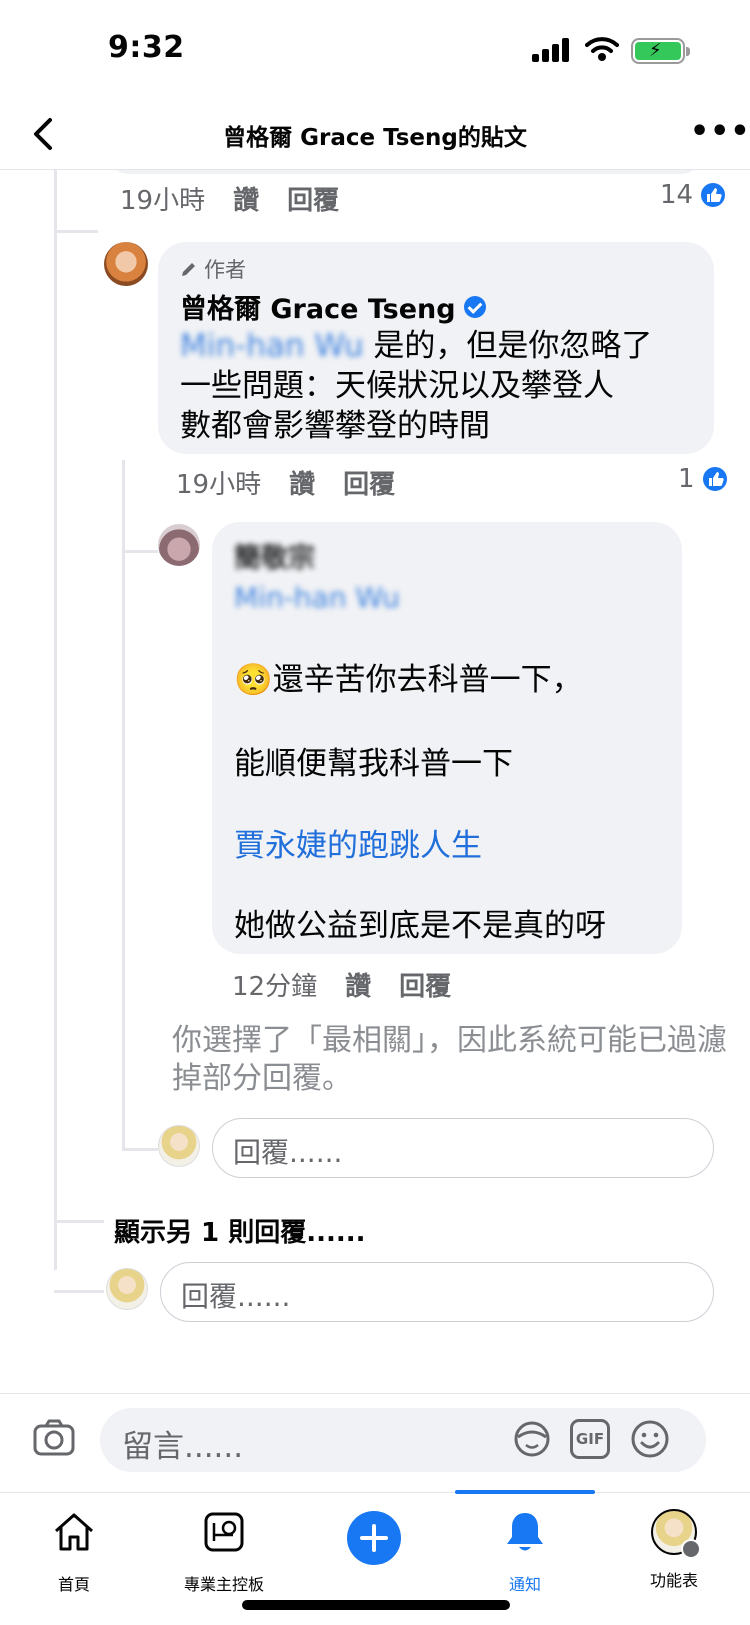 The height and width of the screenshot is (1625, 750). What do you see at coordinates (253, 680) in the screenshot?
I see `pleading-face-emoji: 🥺` at bounding box center [253, 680].